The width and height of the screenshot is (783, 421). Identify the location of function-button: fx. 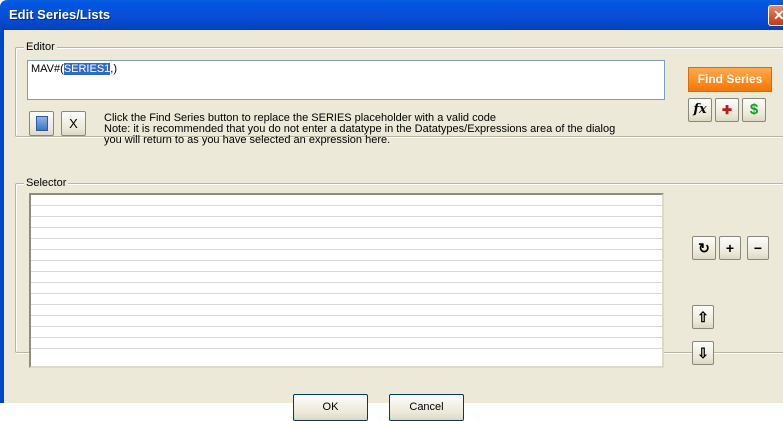
(700, 110).